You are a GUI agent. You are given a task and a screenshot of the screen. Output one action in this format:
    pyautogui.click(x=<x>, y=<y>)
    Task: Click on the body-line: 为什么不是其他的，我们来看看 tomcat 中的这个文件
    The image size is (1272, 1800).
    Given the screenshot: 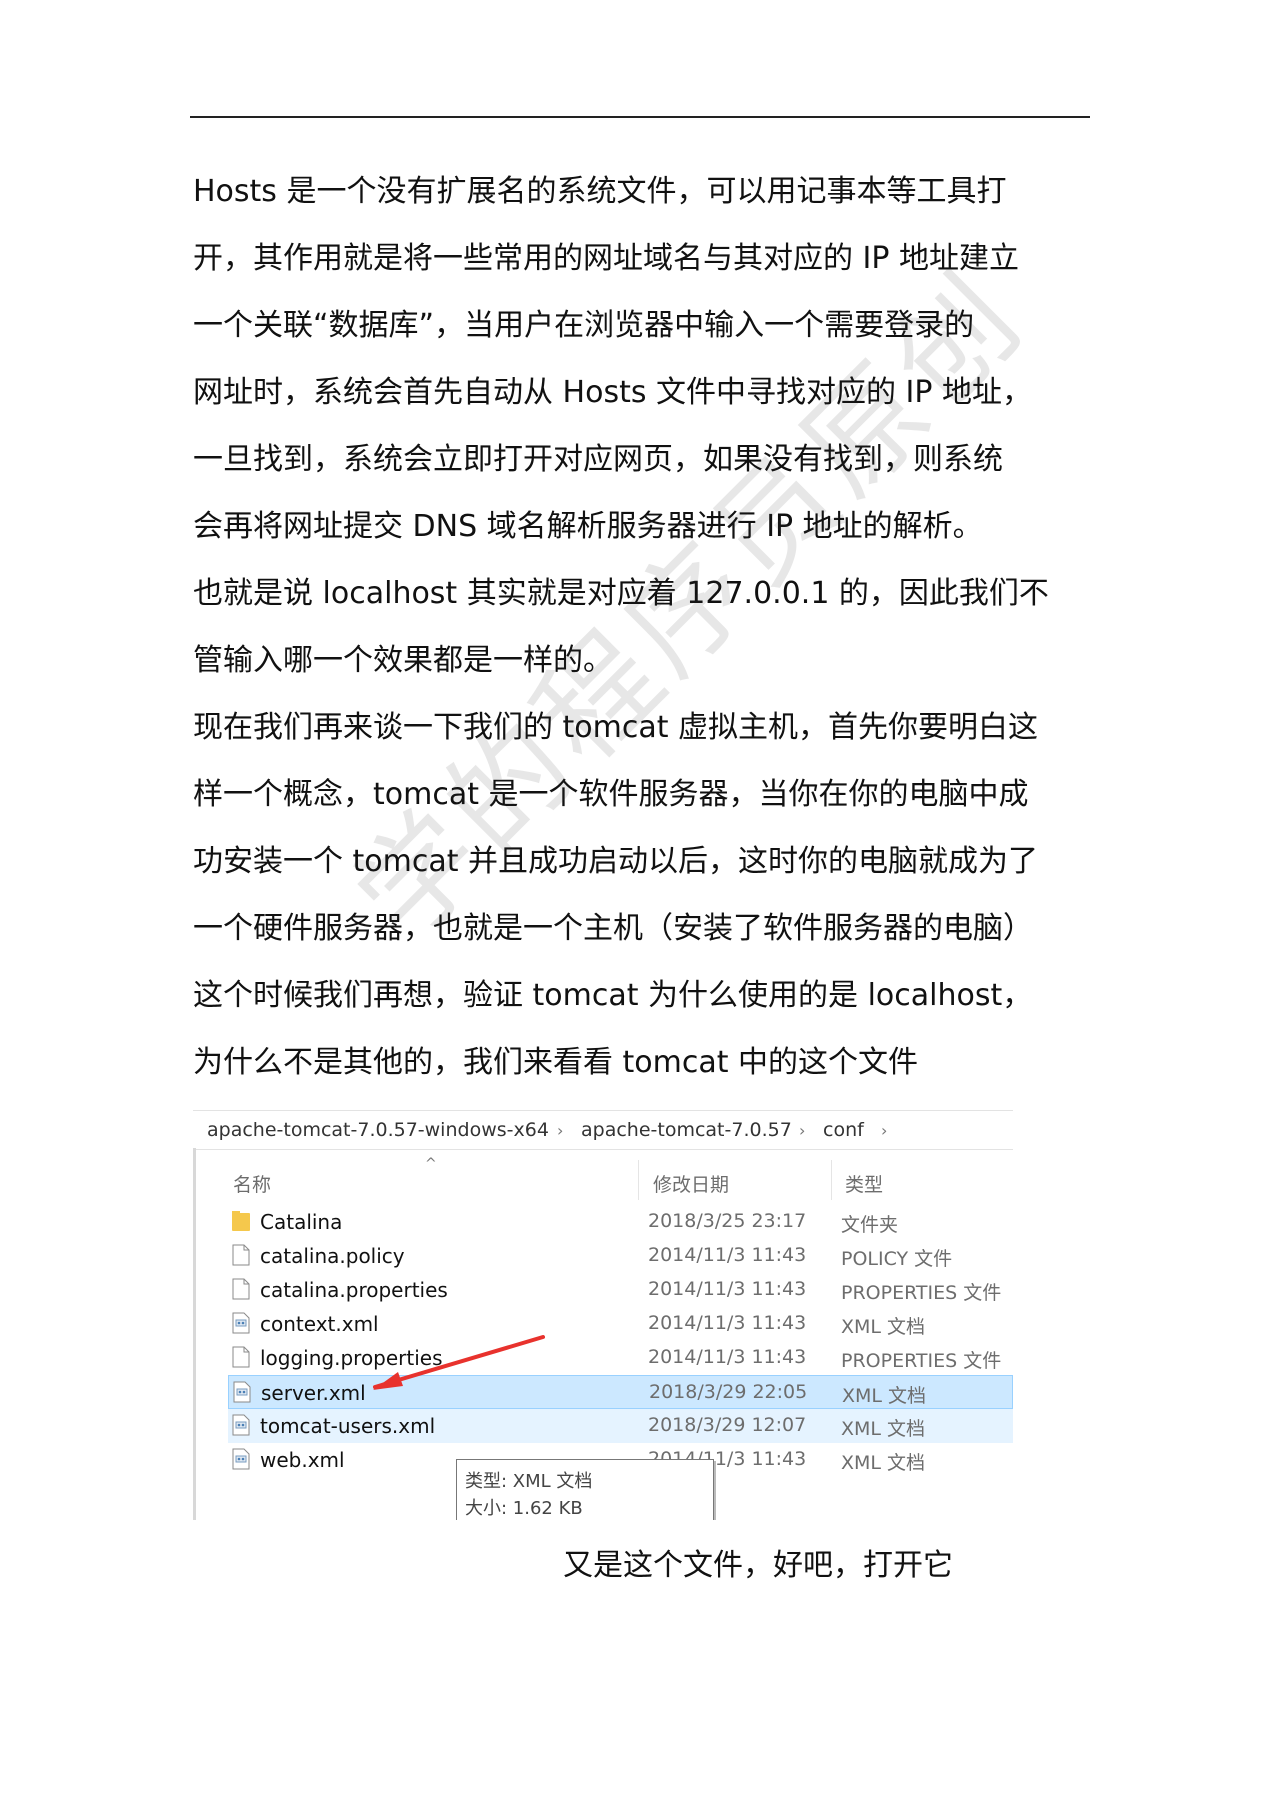 What is the action you would take?
    pyautogui.click(x=556, y=1062)
    